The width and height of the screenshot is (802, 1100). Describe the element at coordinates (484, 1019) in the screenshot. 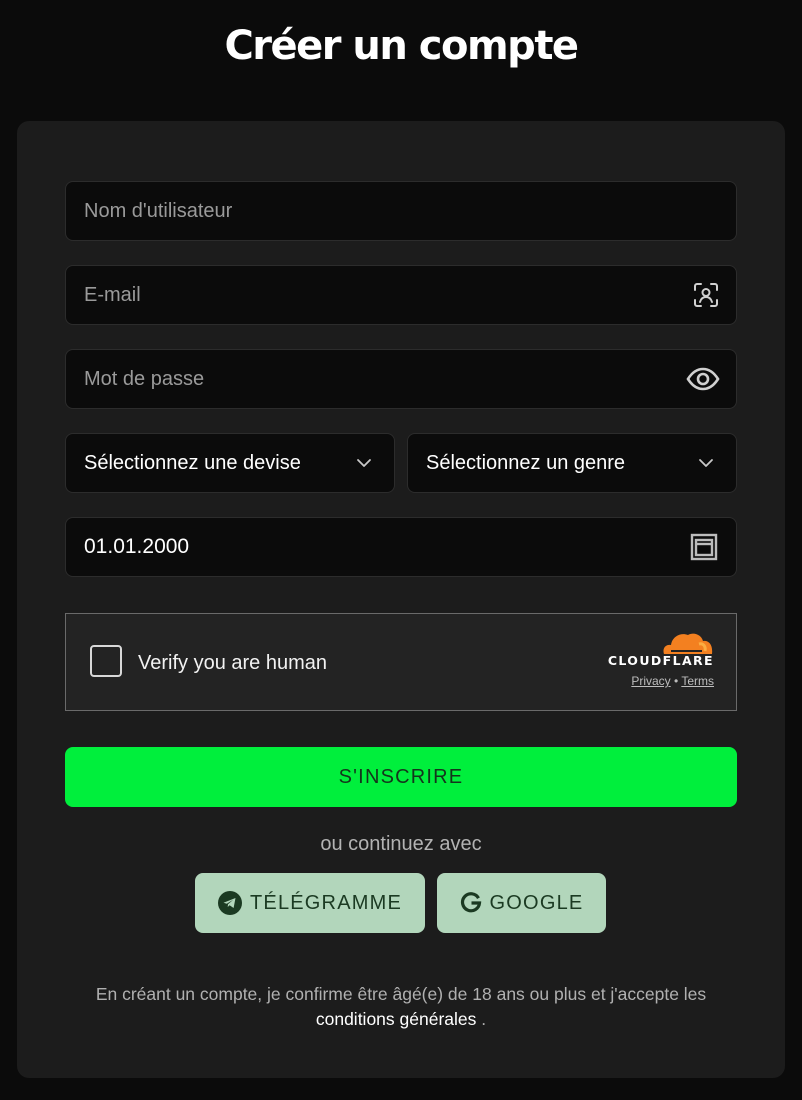

I see `legal-end: .` at that location.